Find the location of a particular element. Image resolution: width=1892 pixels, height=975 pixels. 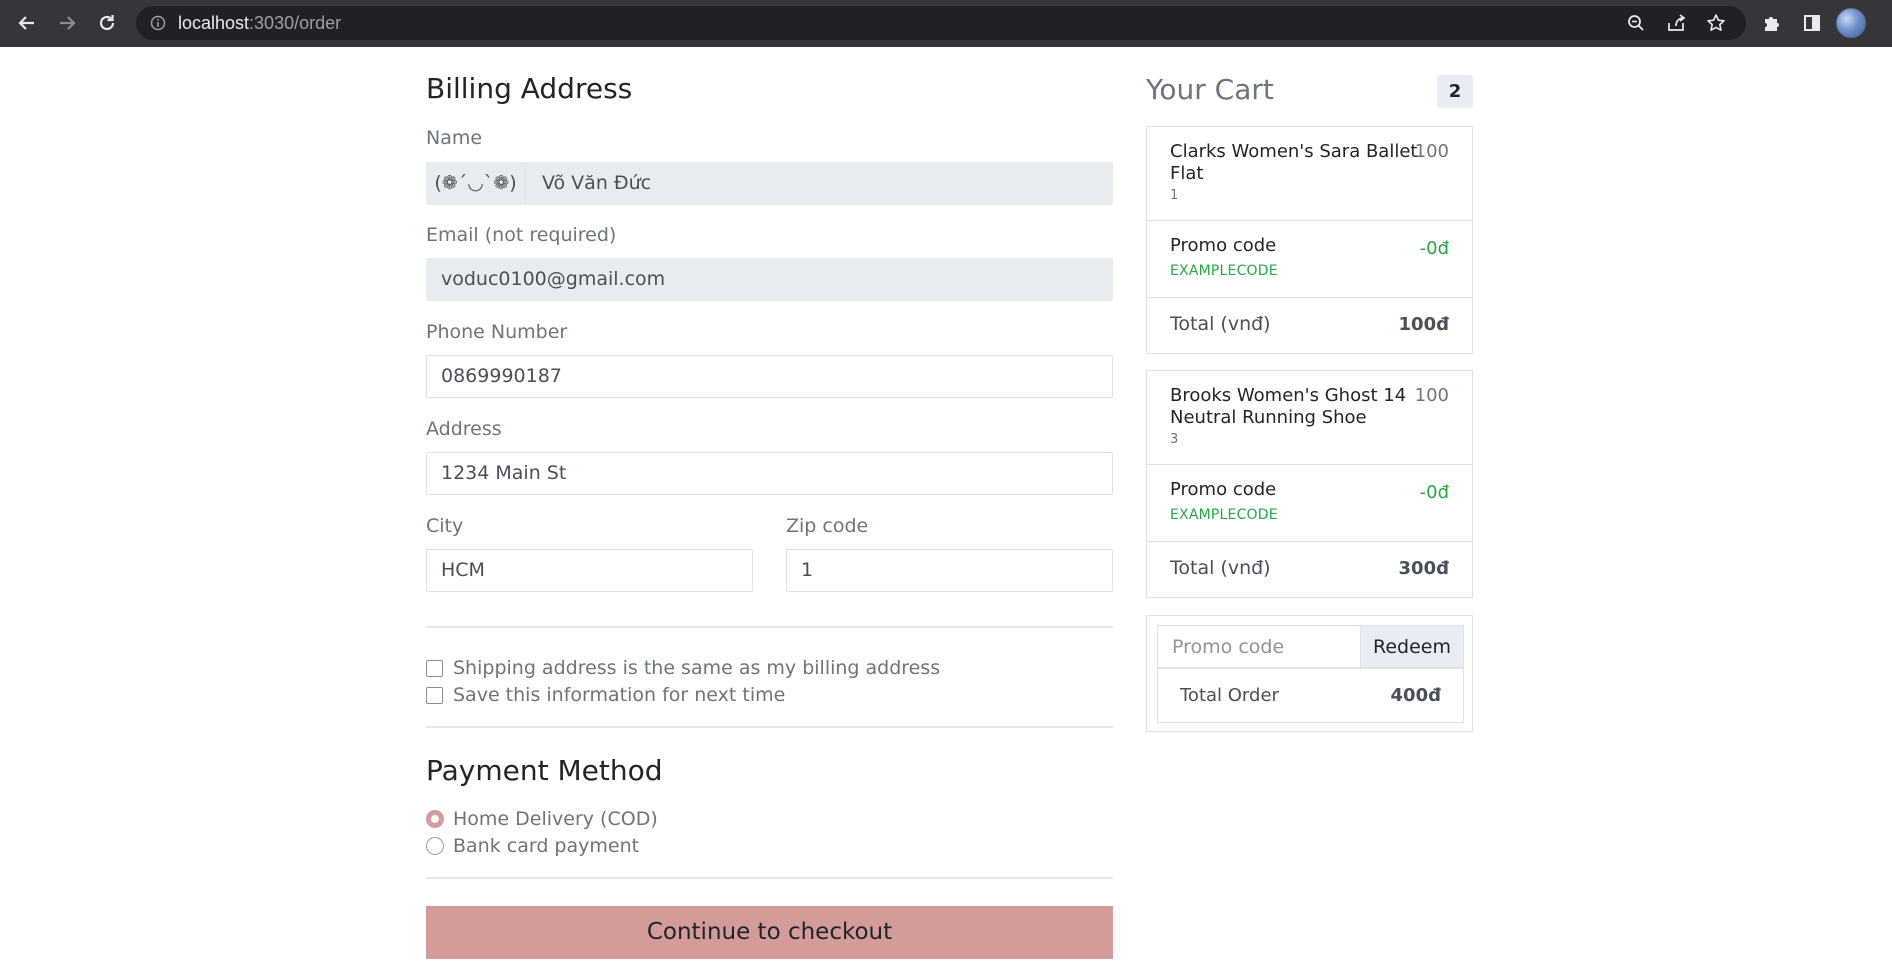

product-name: Clarks Women's Sara Ballet Flat is located at coordinates (1294, 162).